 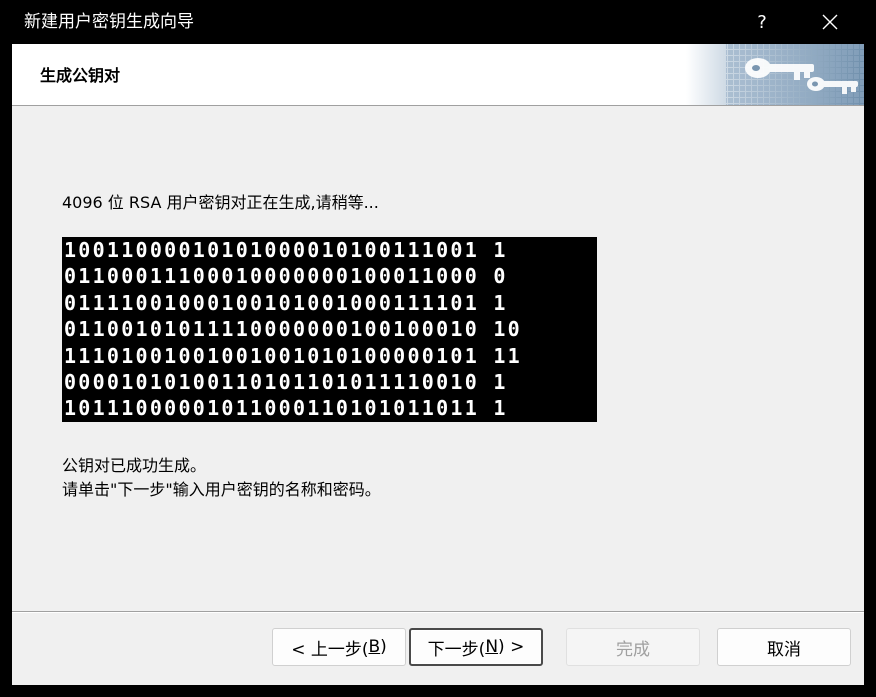 I want to click on binary-row: 01111001000100101001000111101 1, so click(x=286, y=302).